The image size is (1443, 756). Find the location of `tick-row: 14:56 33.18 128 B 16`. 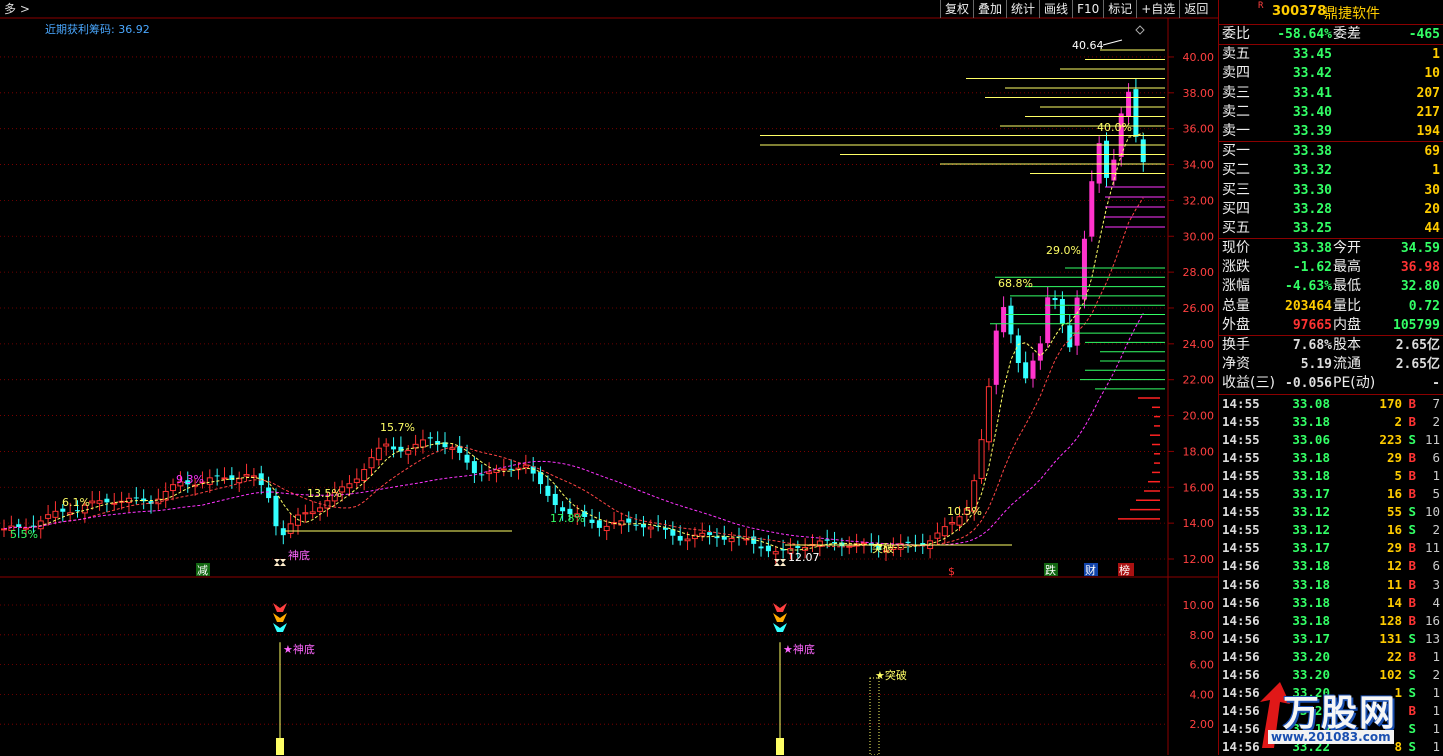

tick-row: 14:56 33.18 128 B 16 is located at coordinates (1331, 621).